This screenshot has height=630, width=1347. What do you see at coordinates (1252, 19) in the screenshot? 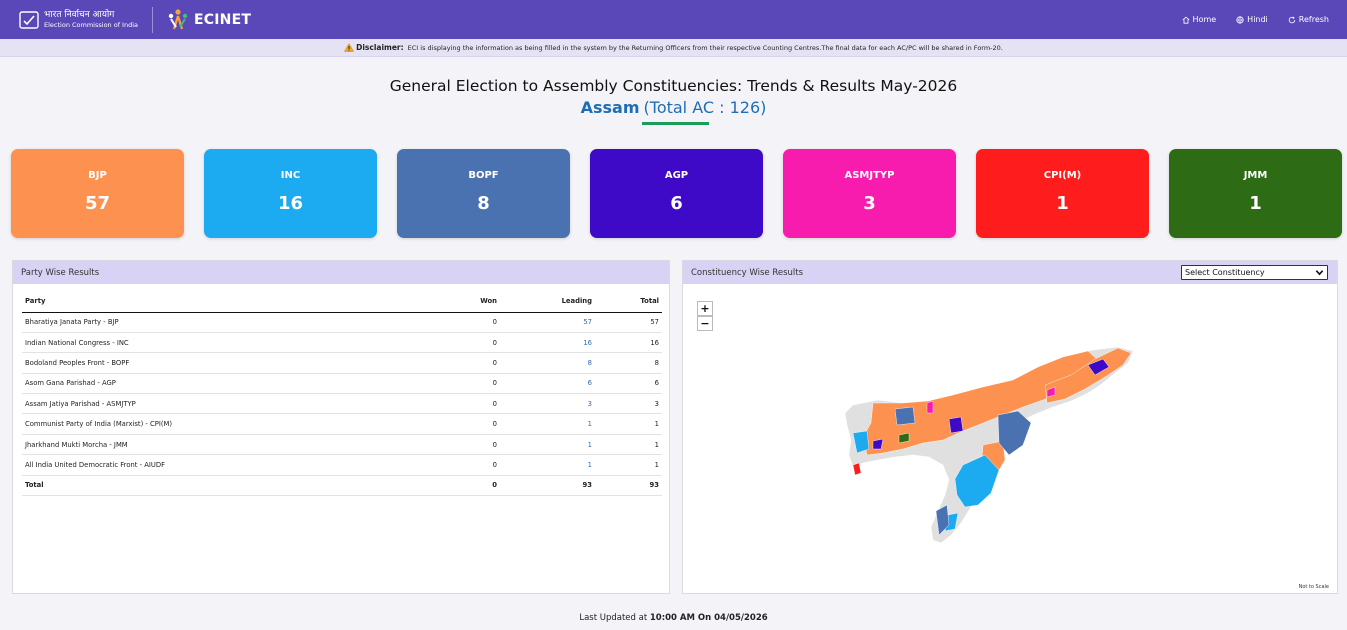
I see `nav-hindi: Hindi` at bounding box center [1252, 19].